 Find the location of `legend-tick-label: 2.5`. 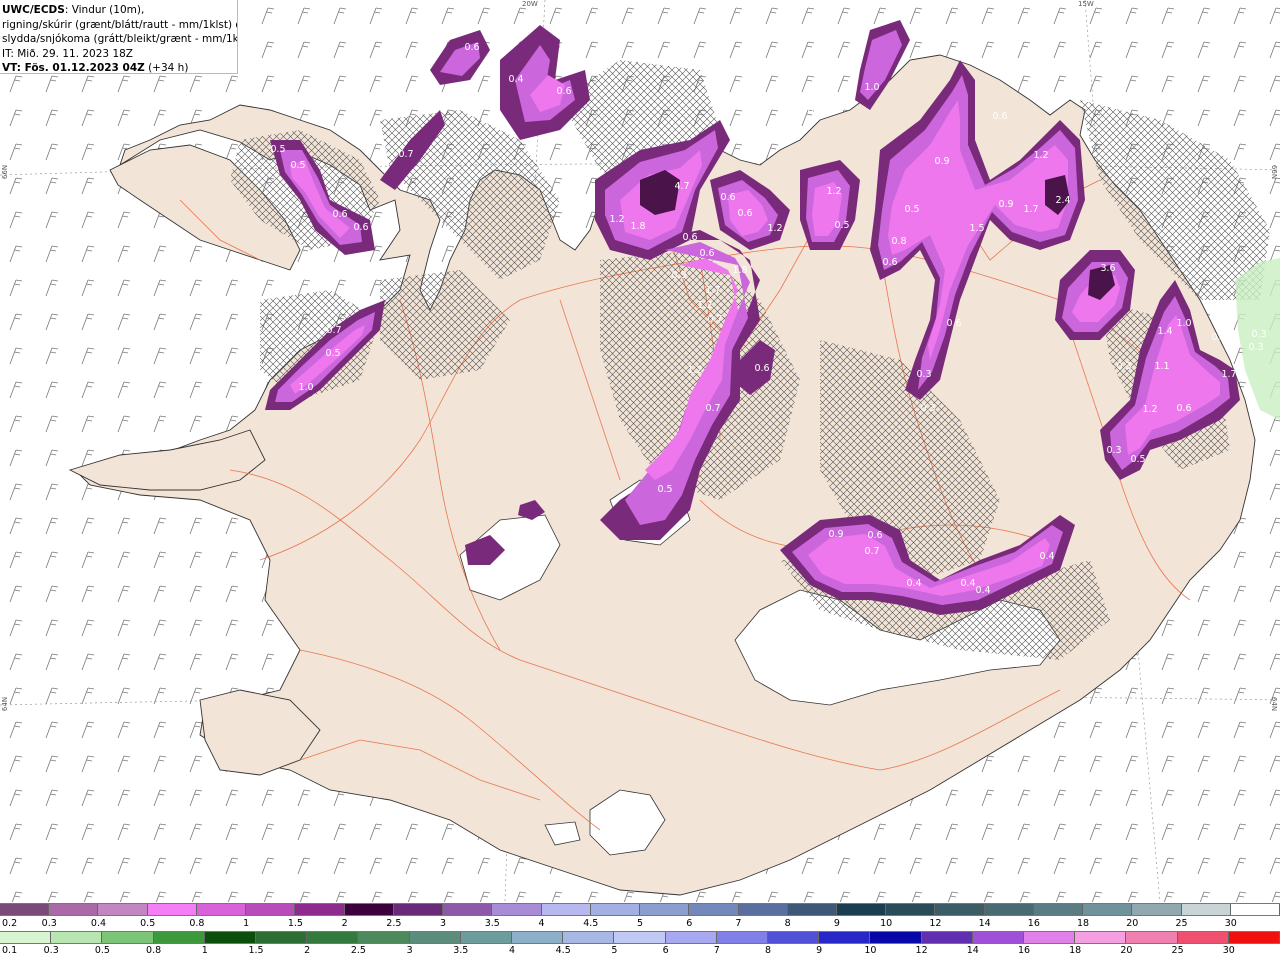

legend-tick-label: 2.5 is located at coordinates (394, 923).